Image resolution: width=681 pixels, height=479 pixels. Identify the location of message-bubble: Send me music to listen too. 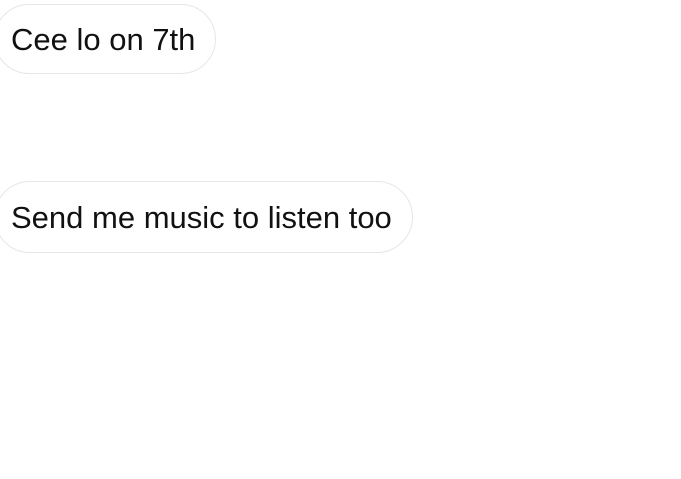
(206, 217).